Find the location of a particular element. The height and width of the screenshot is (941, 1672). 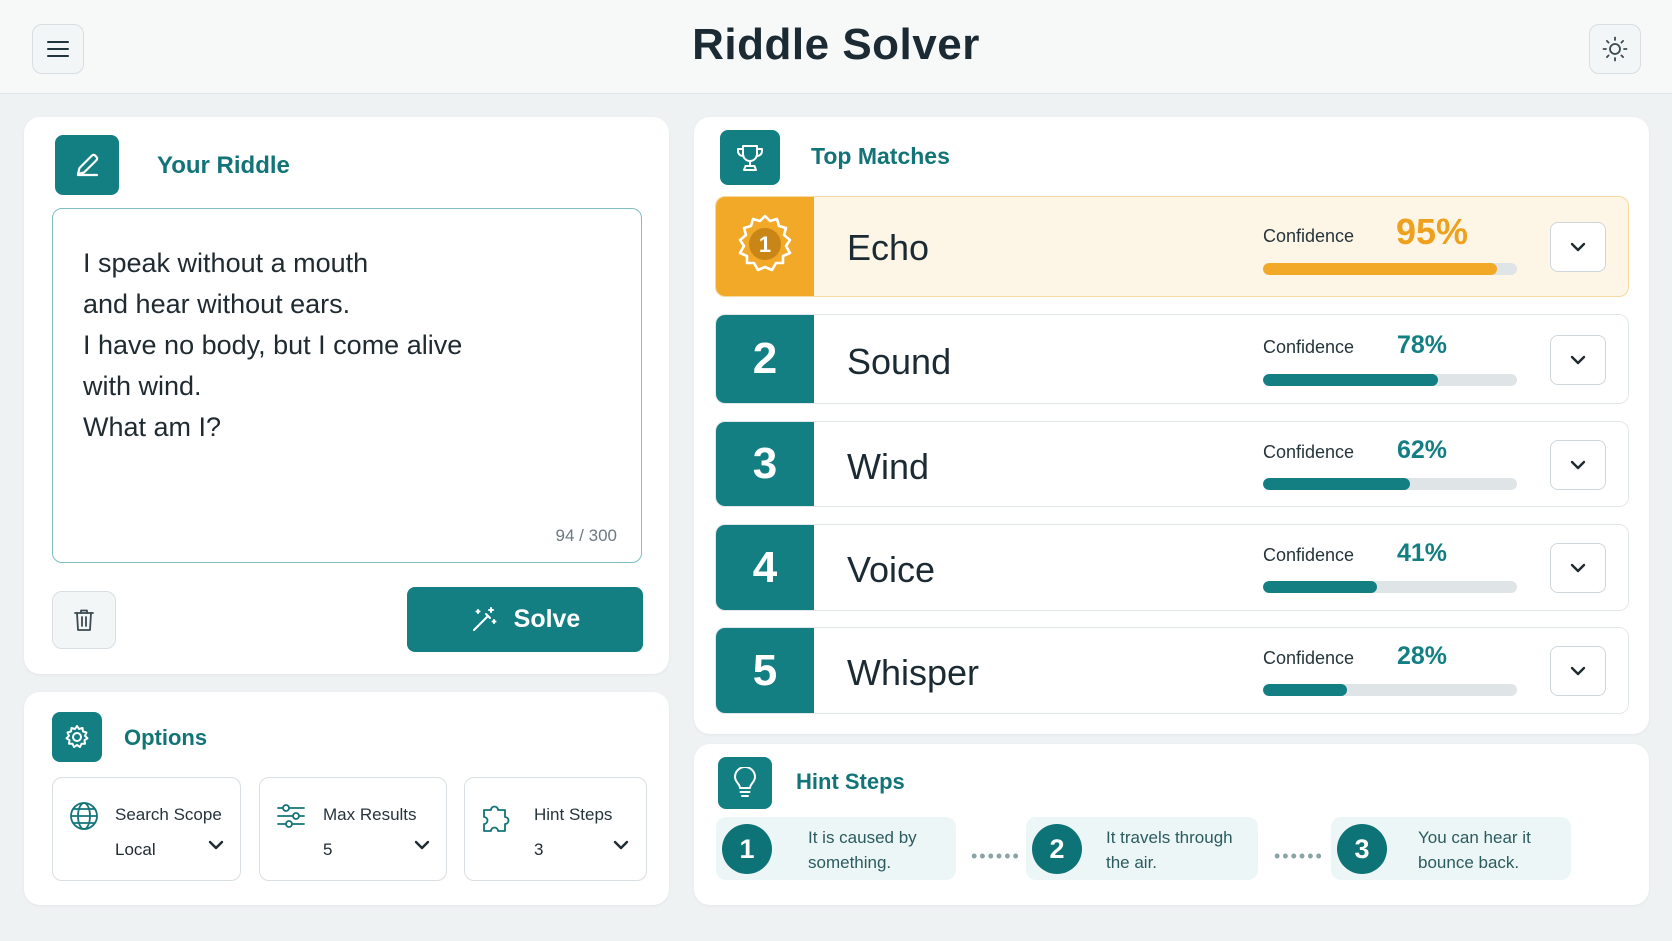

page-title: Riddle Solver is located at coordinates (836, 44).